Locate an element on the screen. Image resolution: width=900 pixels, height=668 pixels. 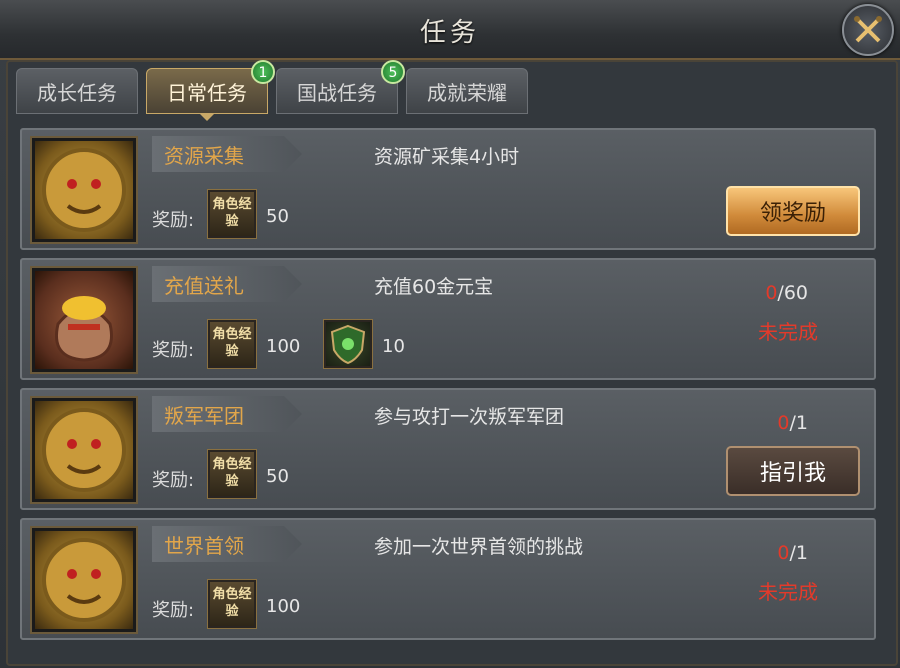
tab-label: 国战任务 is located at coordinates (337, 92).